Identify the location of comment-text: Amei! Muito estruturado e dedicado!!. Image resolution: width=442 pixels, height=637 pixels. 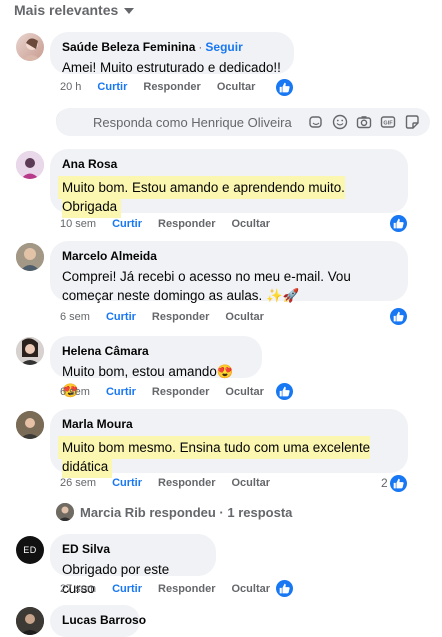
(171, 67).